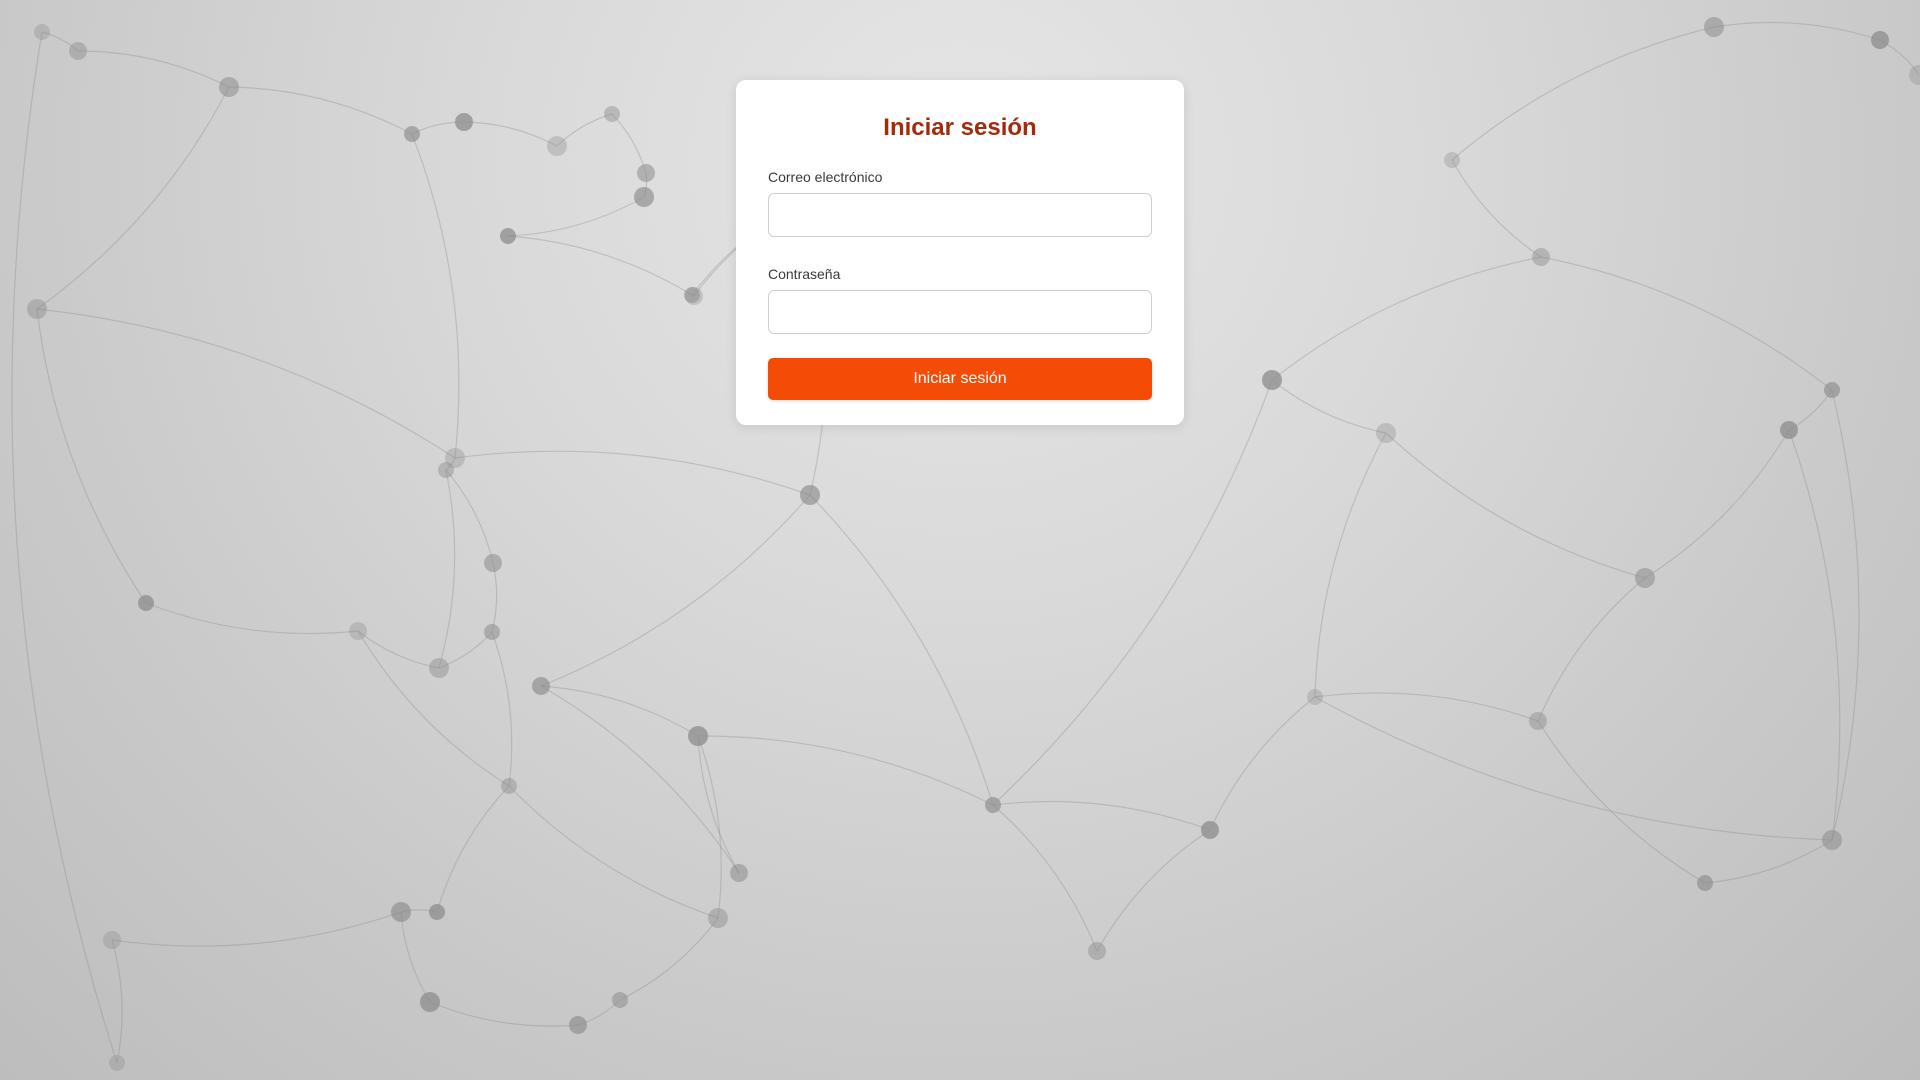 The image size is (1920, 1080). What do you see at coordinates (825, 177) in the screenshot?
I see `email-label: Correo electrónico` at bounding box center [825, 177].